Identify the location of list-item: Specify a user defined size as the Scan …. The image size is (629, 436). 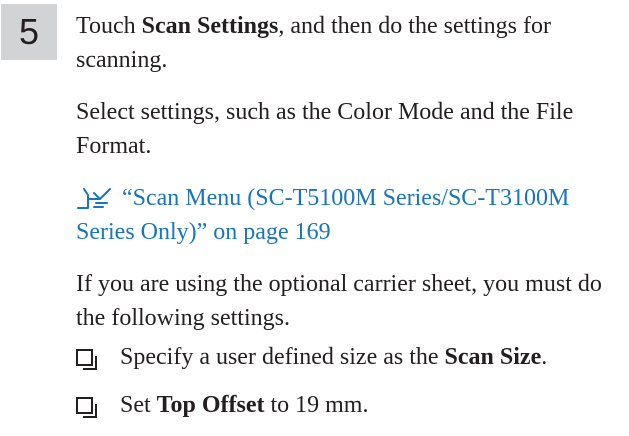
(351, 357).